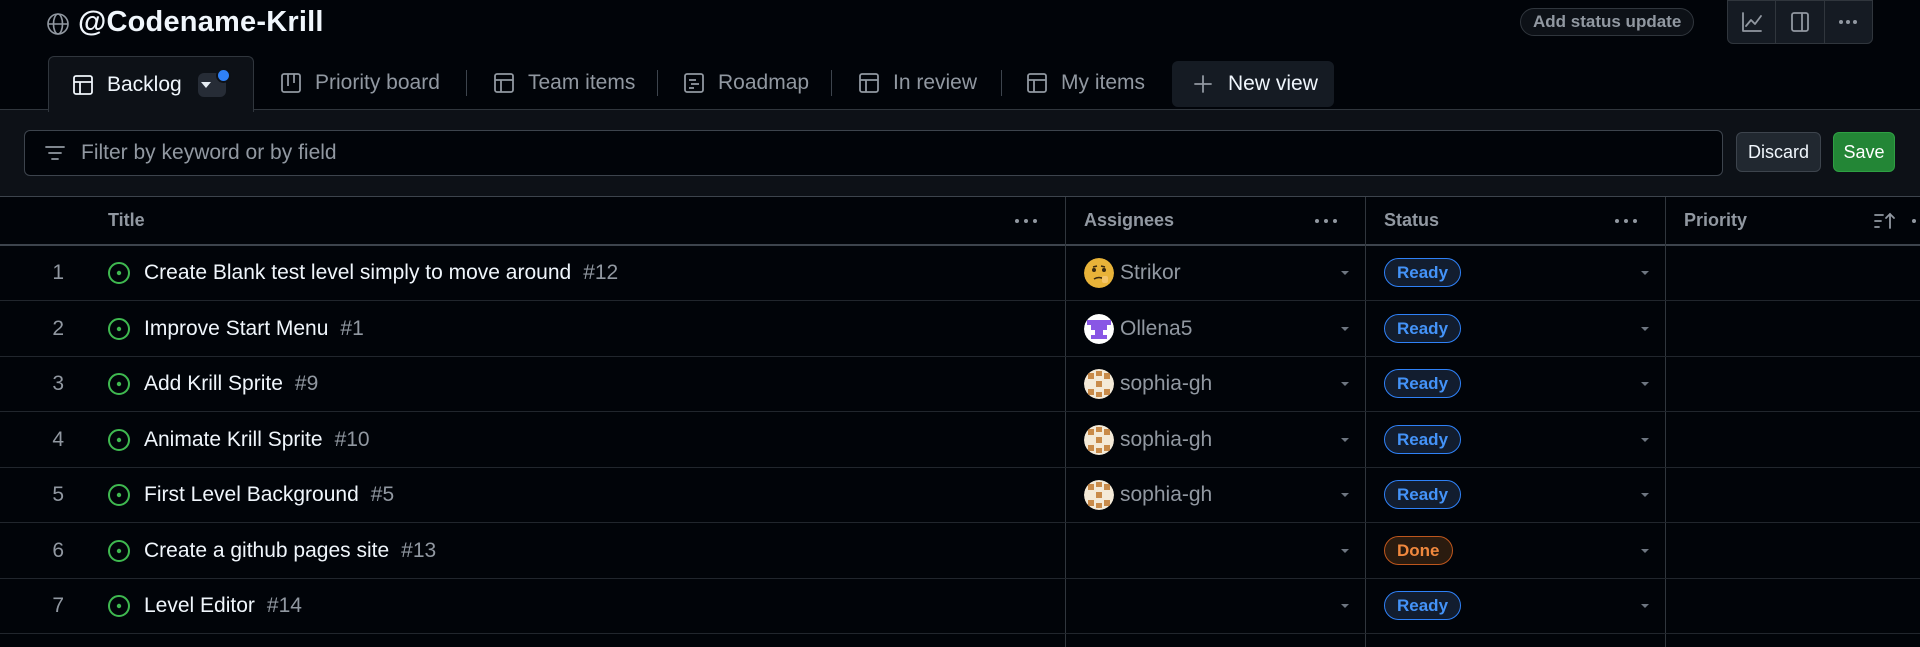 This screenshot has height=647, width=1920. What do you see at coordinates (960, 440) in the screenshot?
I see `table-row: 4 Animate Krill Sprite #10 sophia-gh Ready` at bounding box center [960, 440].